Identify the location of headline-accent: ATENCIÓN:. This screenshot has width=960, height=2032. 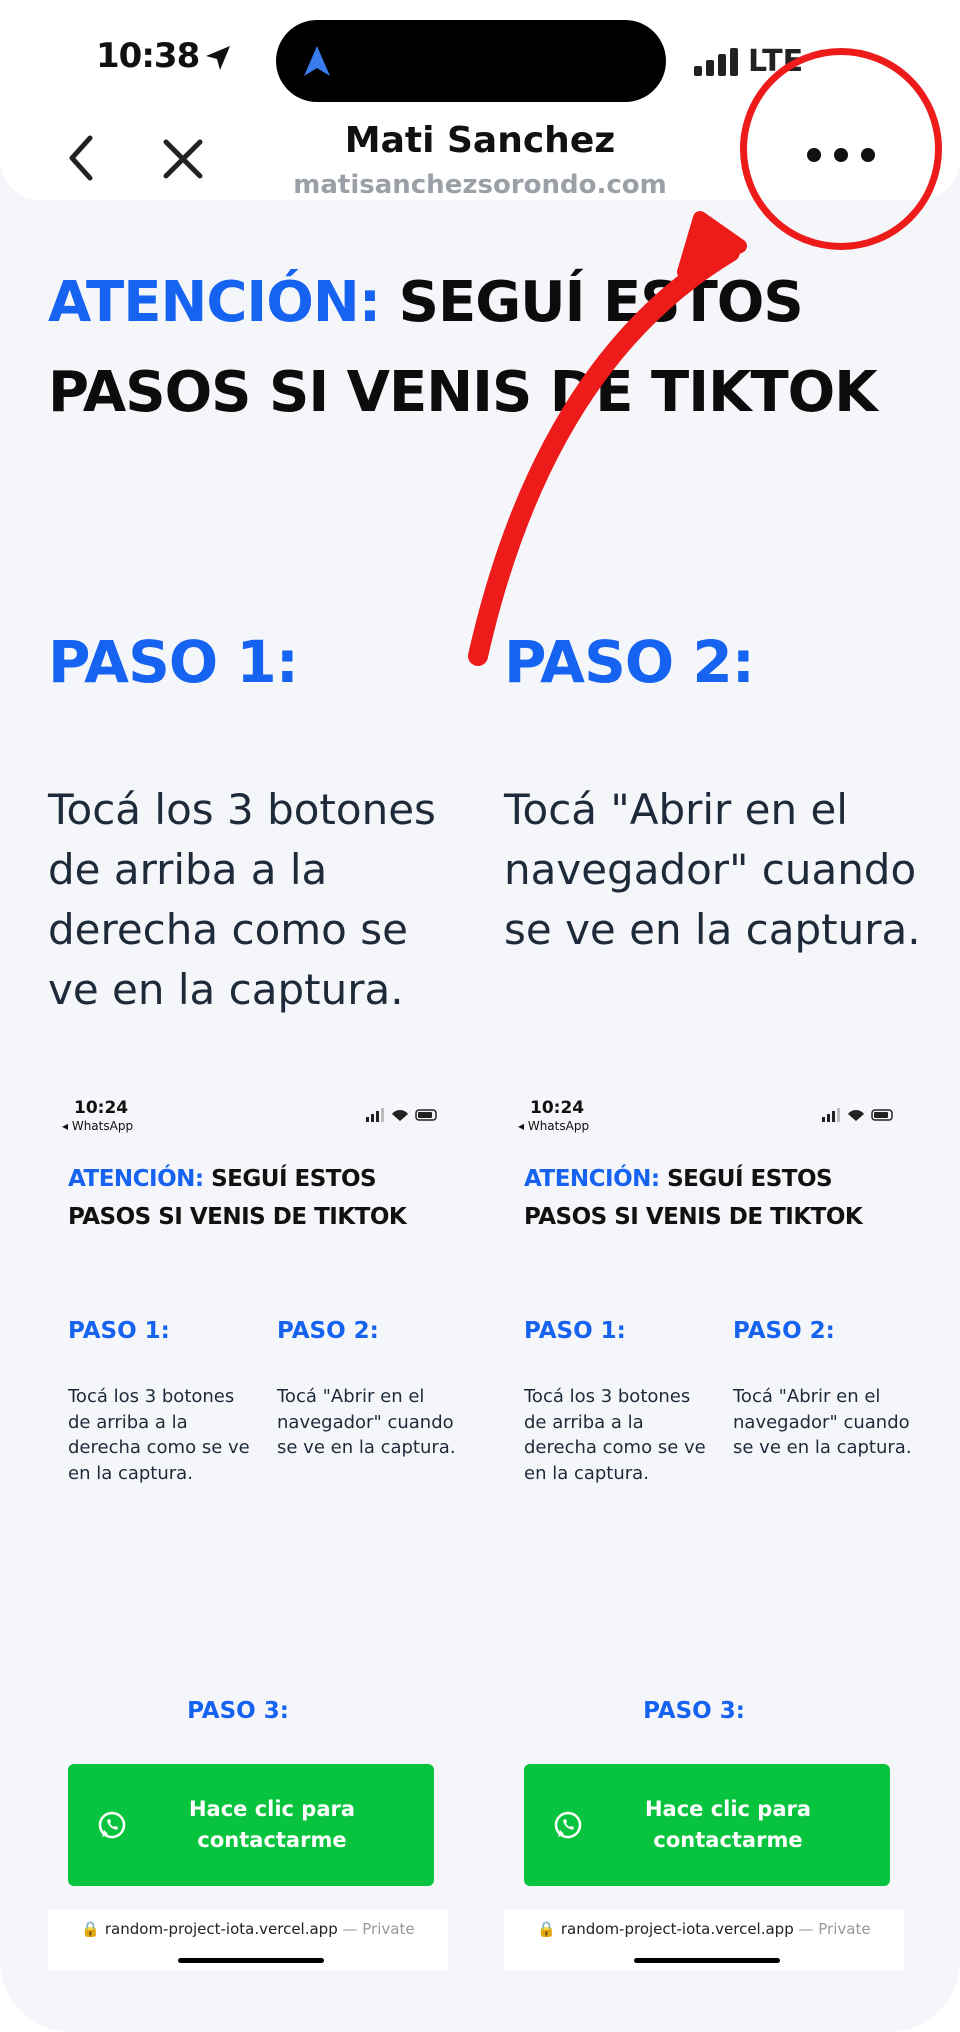
(214, 302).